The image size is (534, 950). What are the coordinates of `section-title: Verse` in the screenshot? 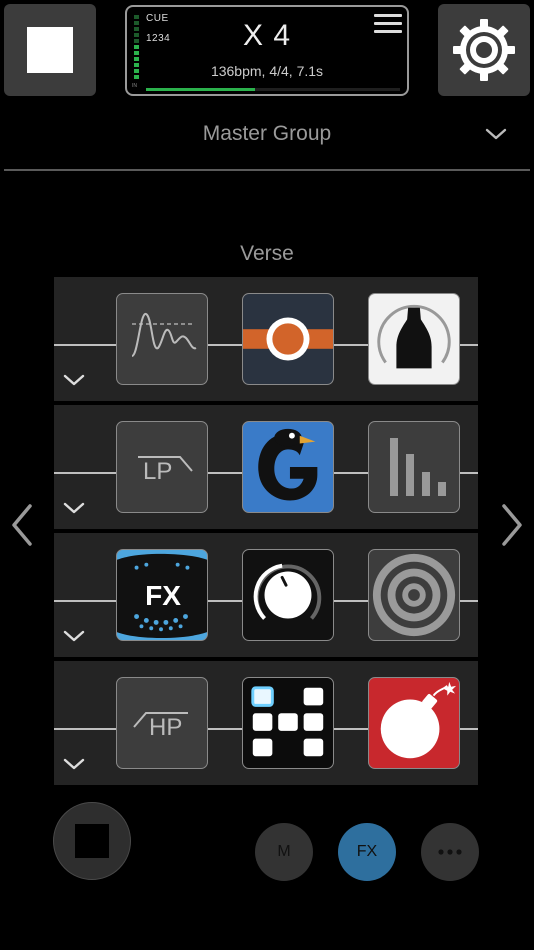 It's located at (267, 253).